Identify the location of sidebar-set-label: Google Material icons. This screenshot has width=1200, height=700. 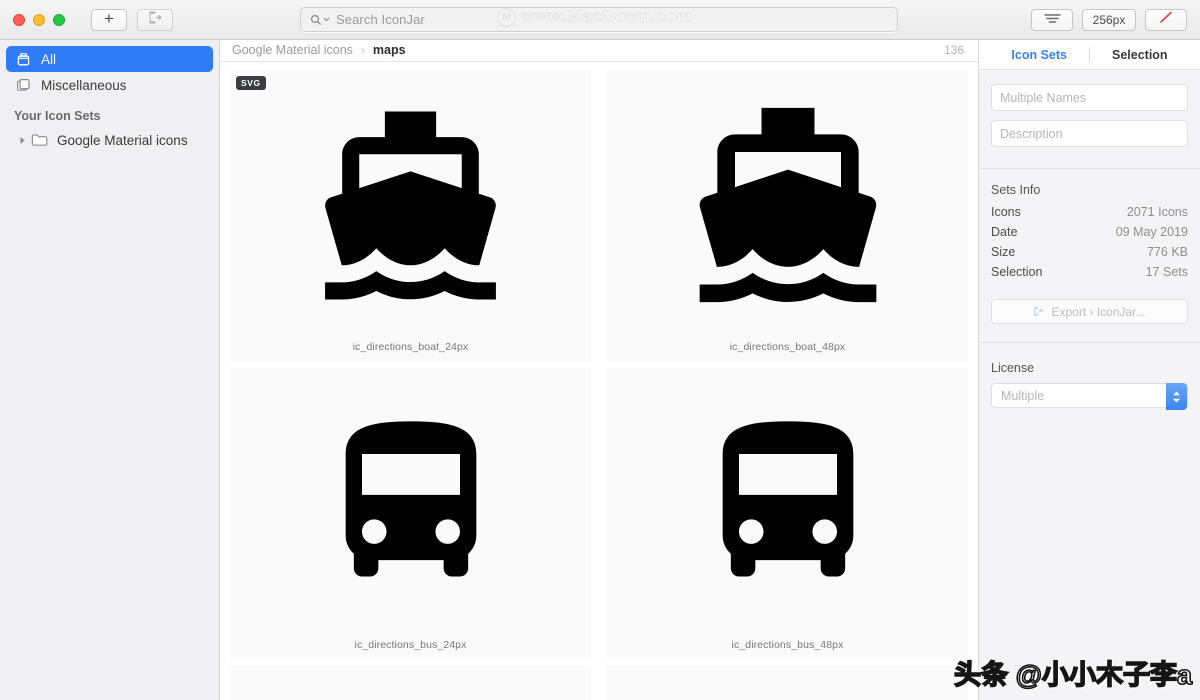
(122, 140).